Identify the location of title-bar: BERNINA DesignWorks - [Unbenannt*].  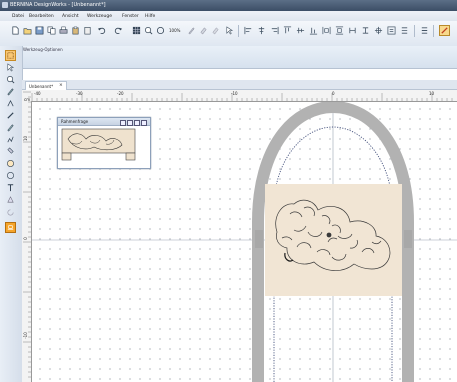
(228, 5).